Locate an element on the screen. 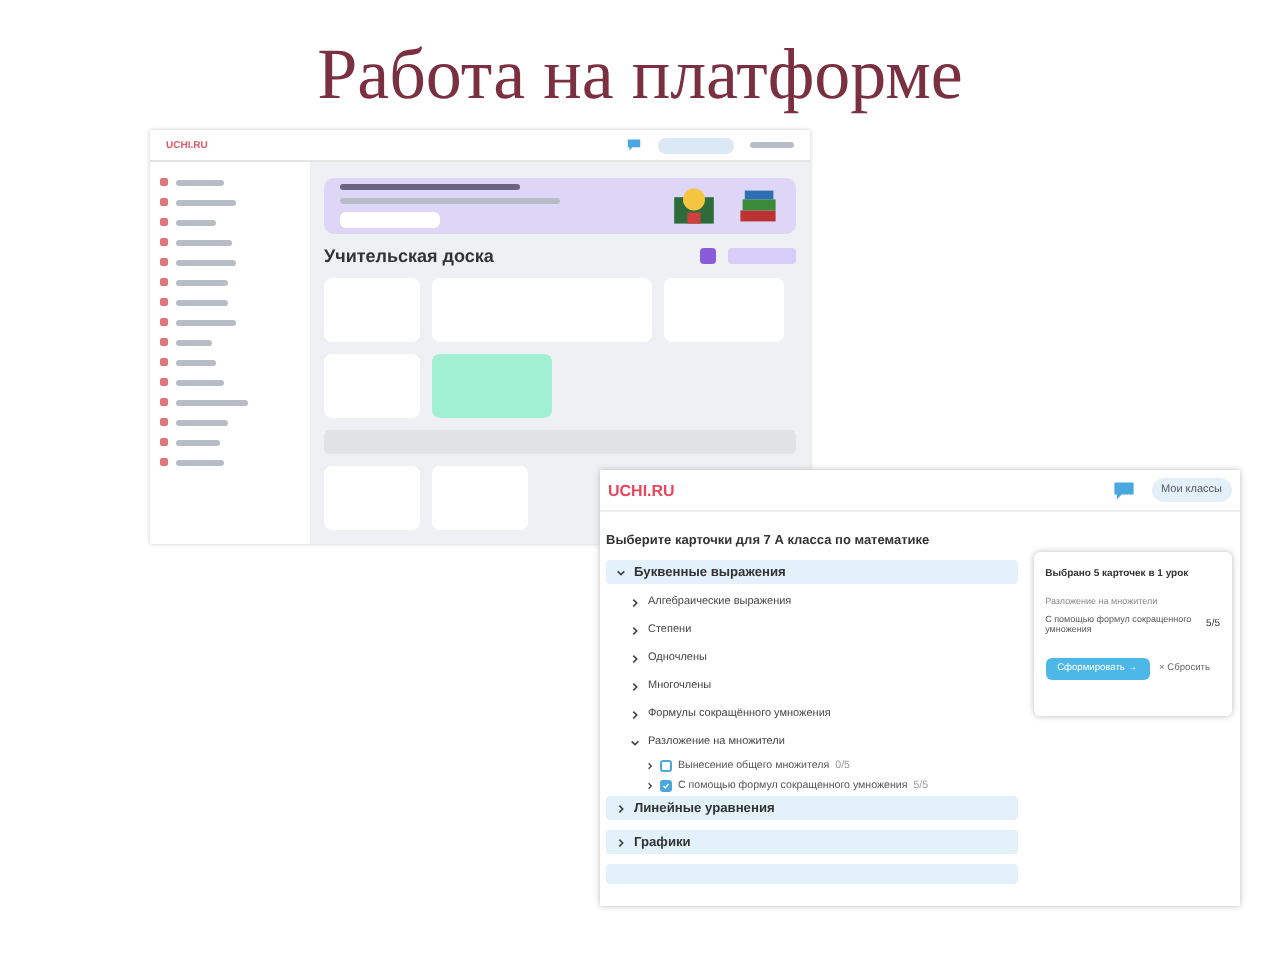 The image size is (1280, 960). teacher-icon is located at coordinates (694, 206).